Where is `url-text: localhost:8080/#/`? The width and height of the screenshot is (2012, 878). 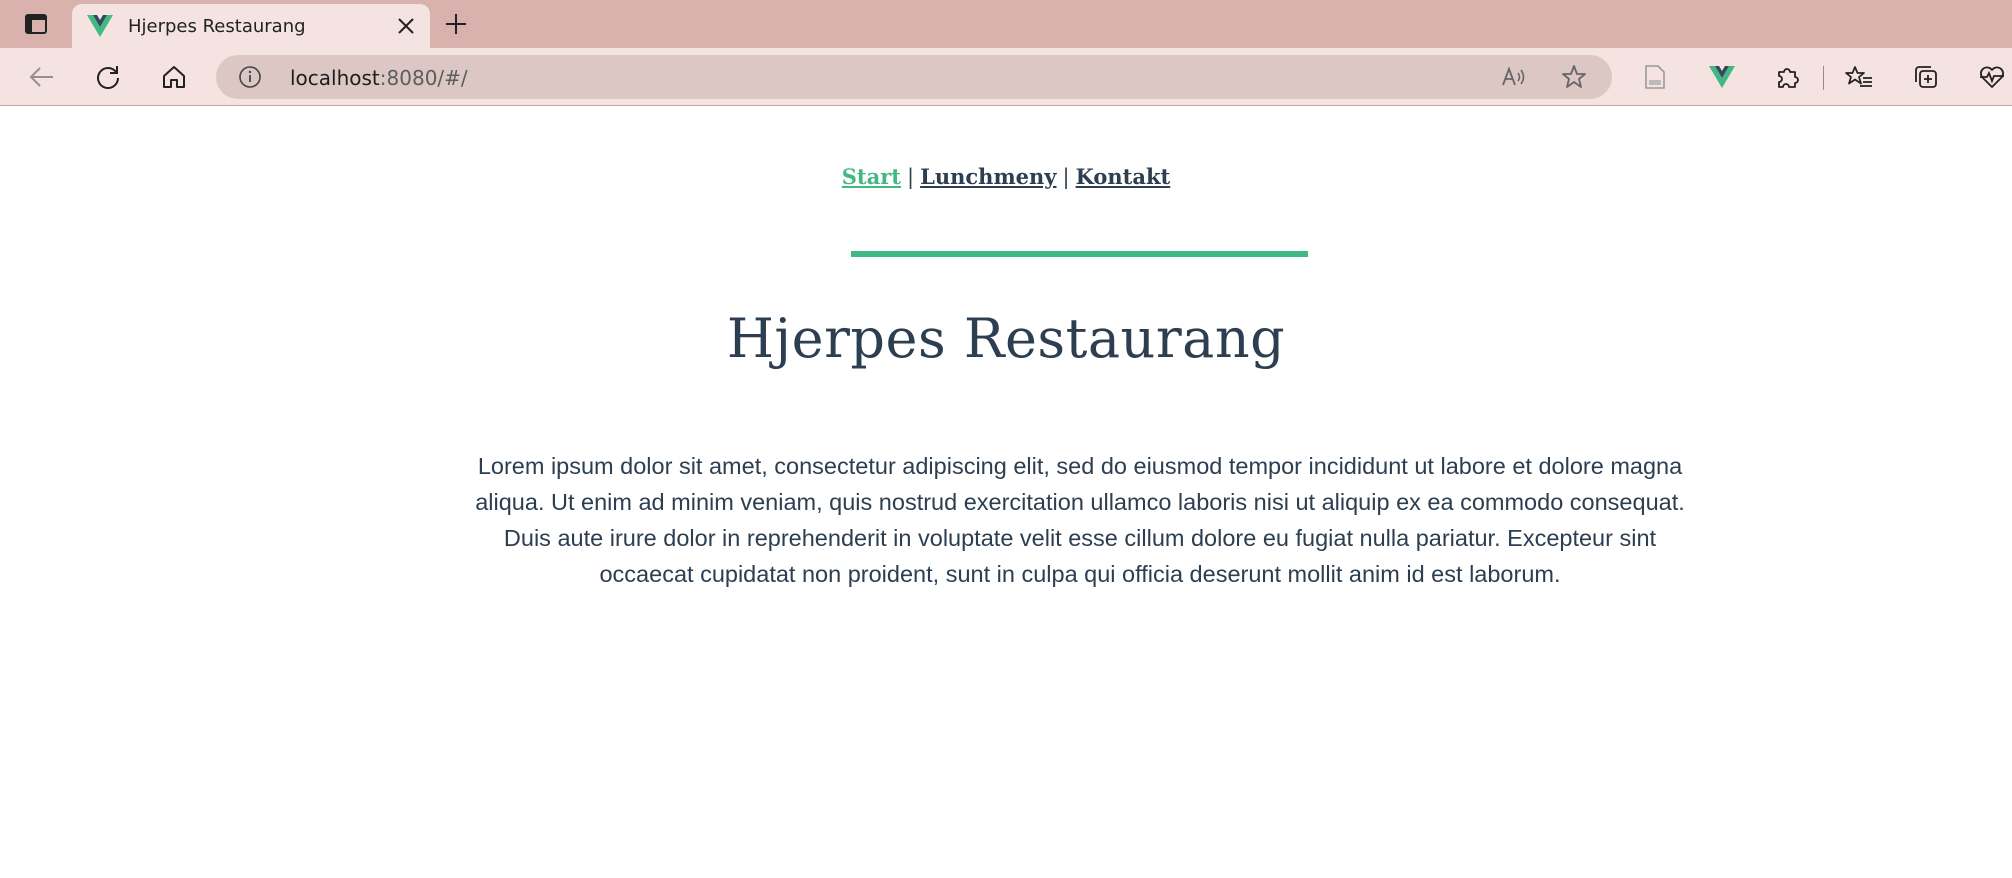 url-text: localhost:8080/#/ is located at coordinates (379, 78).